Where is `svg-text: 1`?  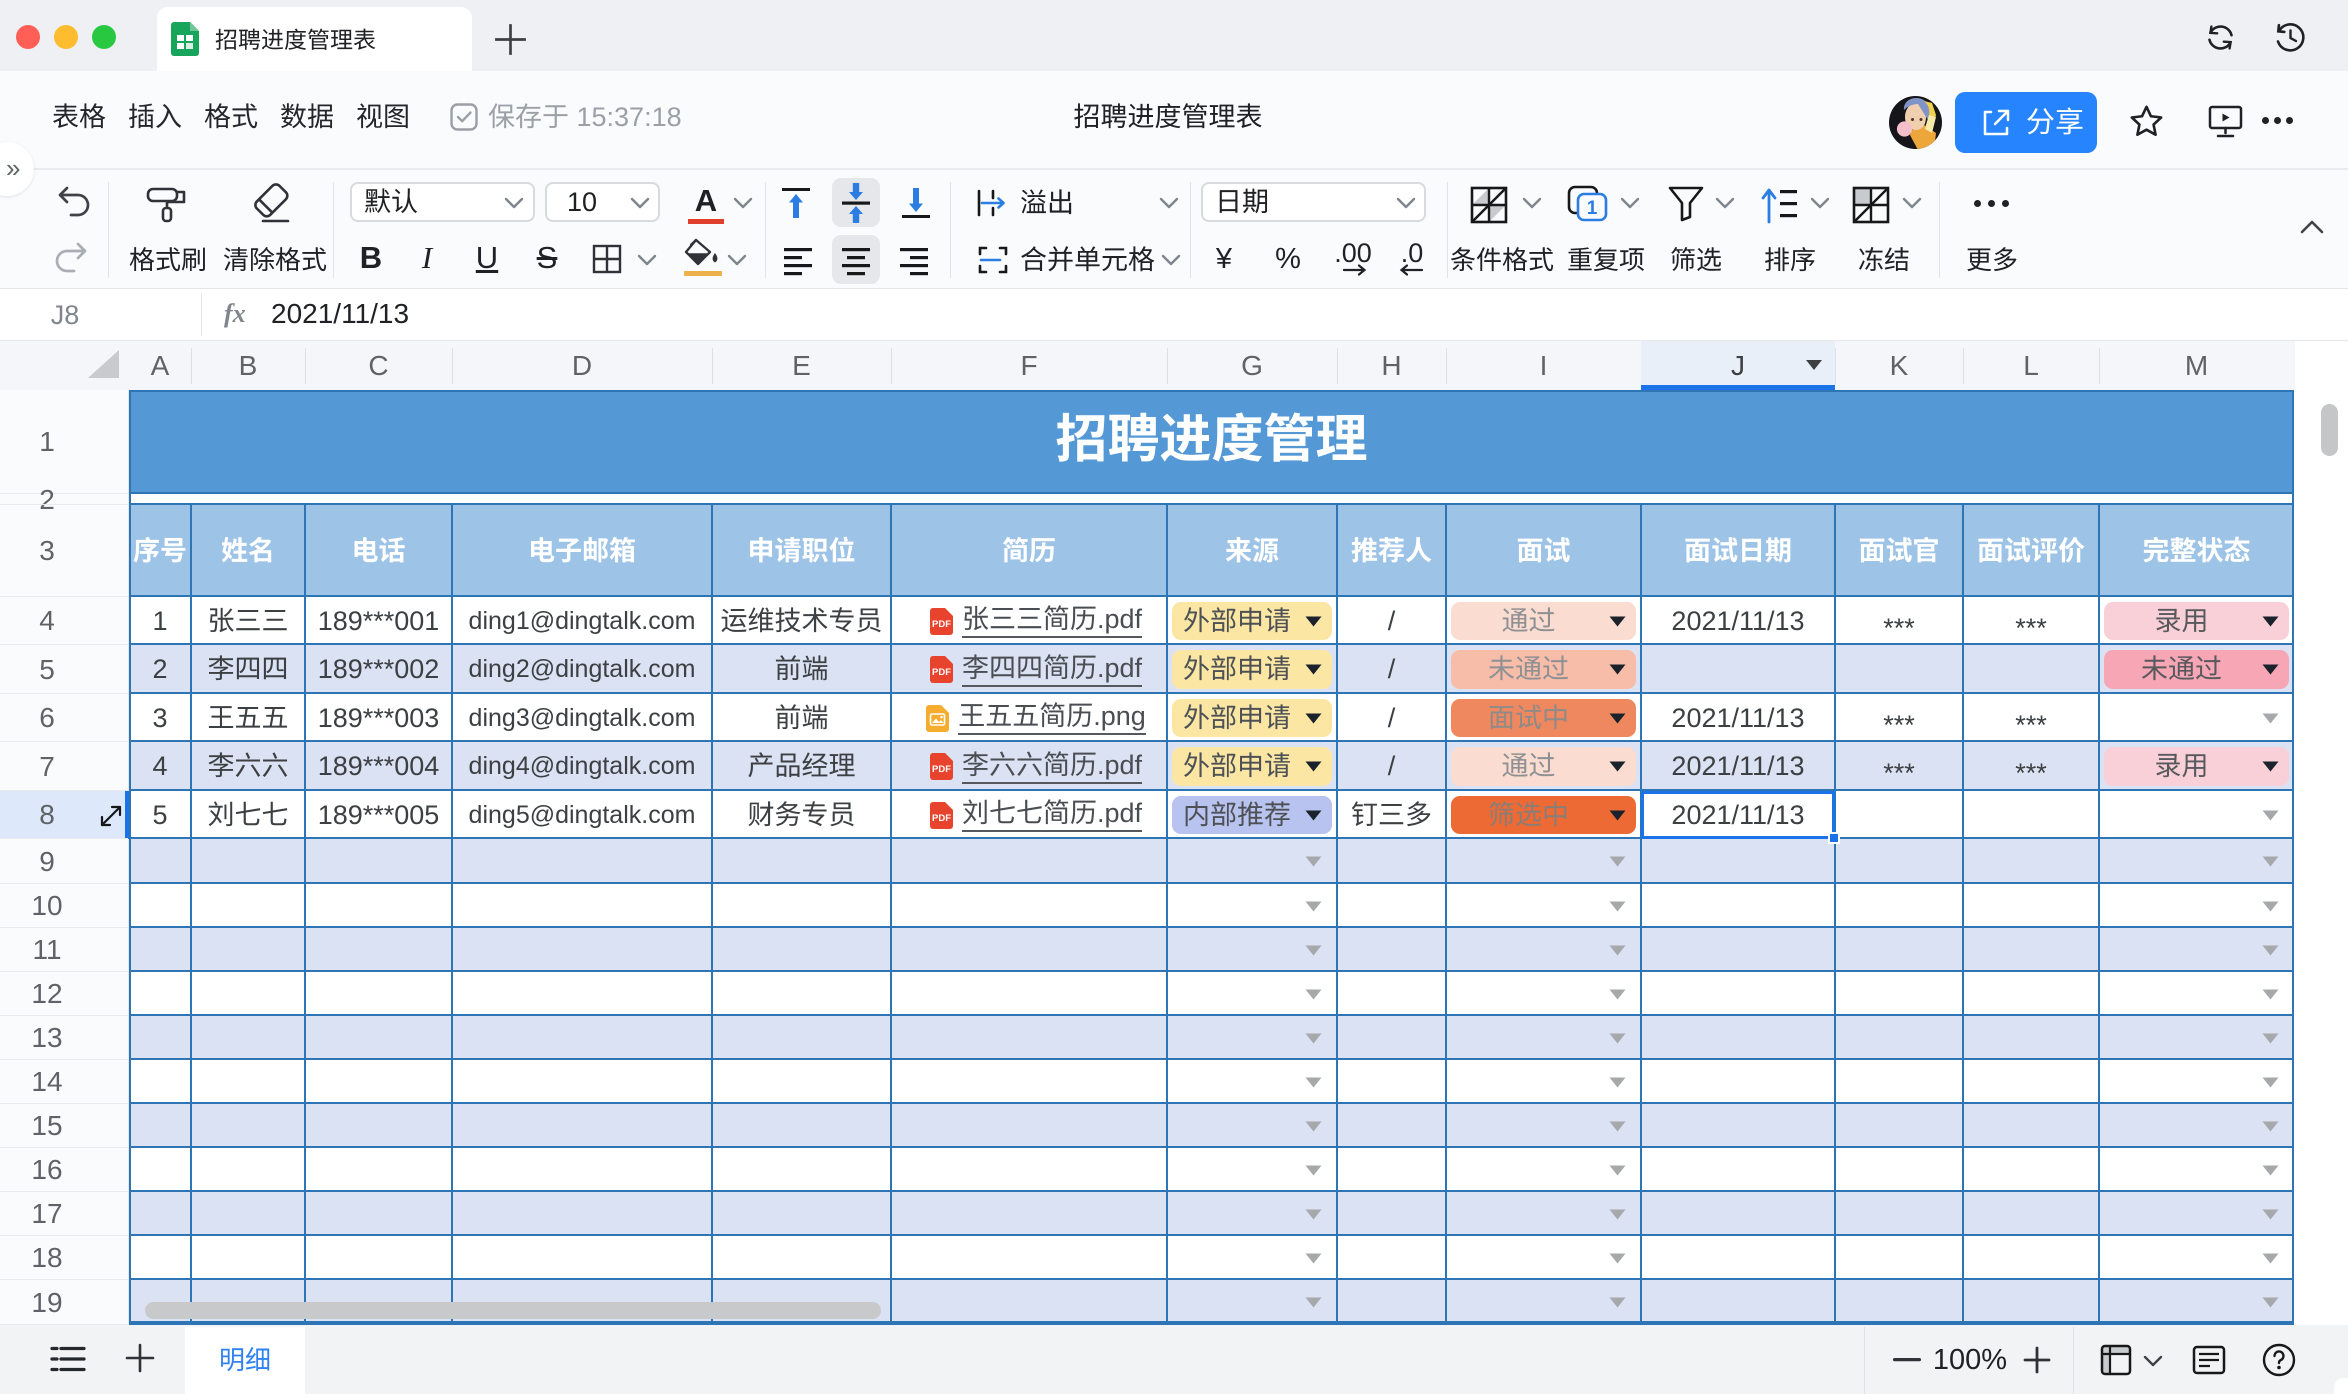 svg-text: 1 is located at coordinates (1592, 208).